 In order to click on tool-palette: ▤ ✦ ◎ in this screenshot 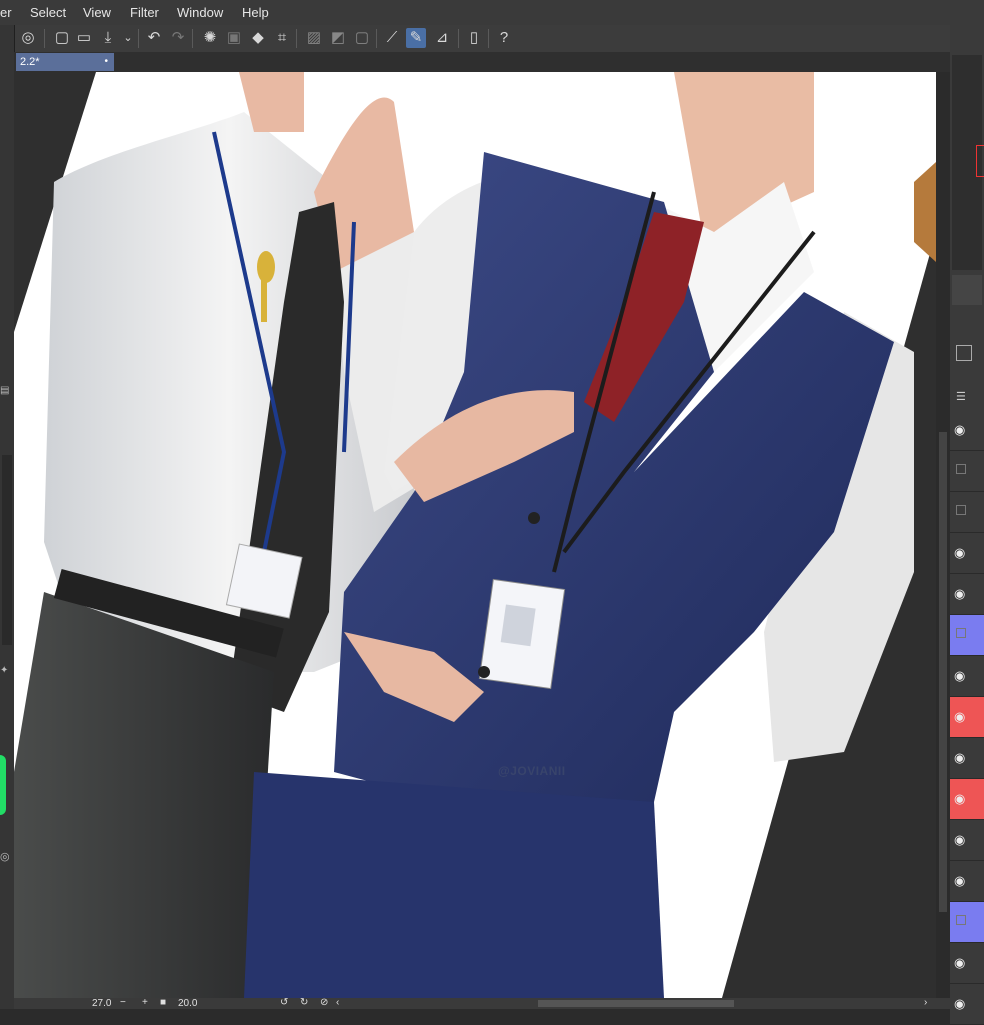, I will do `click(7, 517)`.